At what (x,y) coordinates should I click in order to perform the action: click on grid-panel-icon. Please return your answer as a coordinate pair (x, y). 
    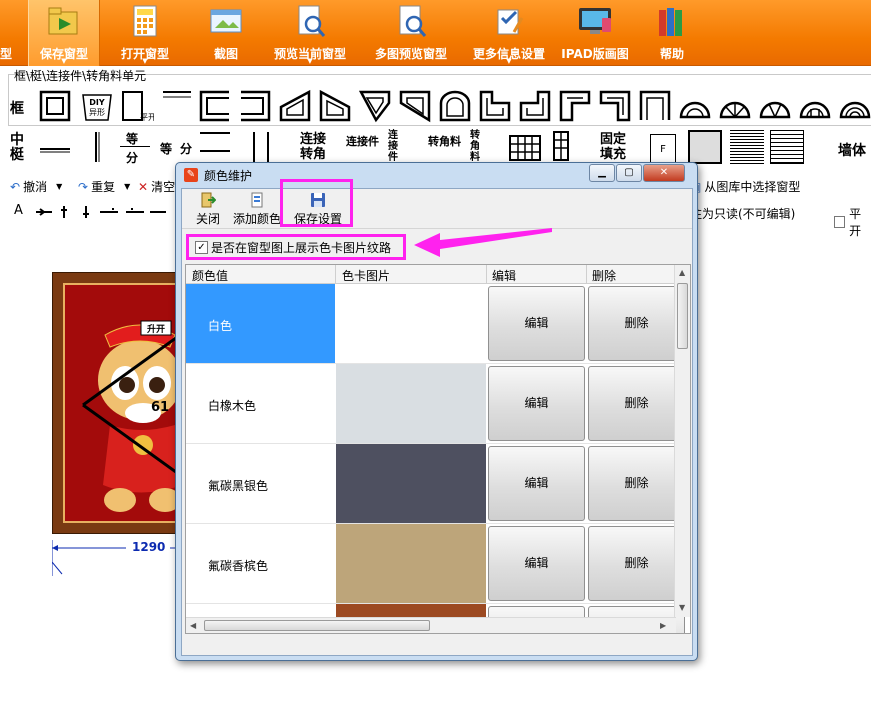
    Looking at the image, I should click on (525, 148).